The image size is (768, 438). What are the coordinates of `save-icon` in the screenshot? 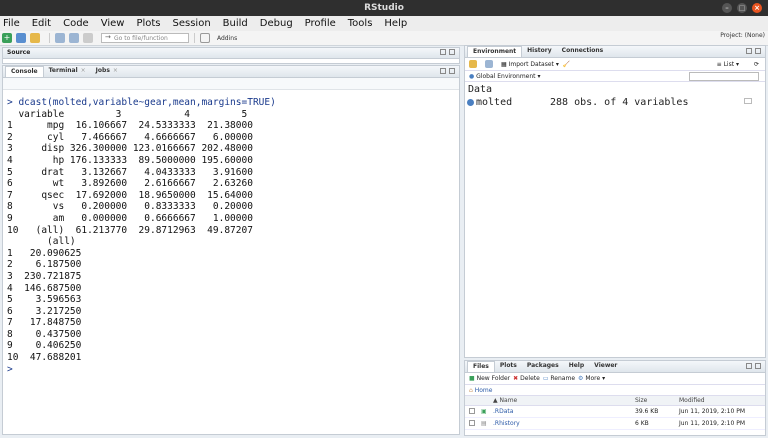 It's located at (60, 38).